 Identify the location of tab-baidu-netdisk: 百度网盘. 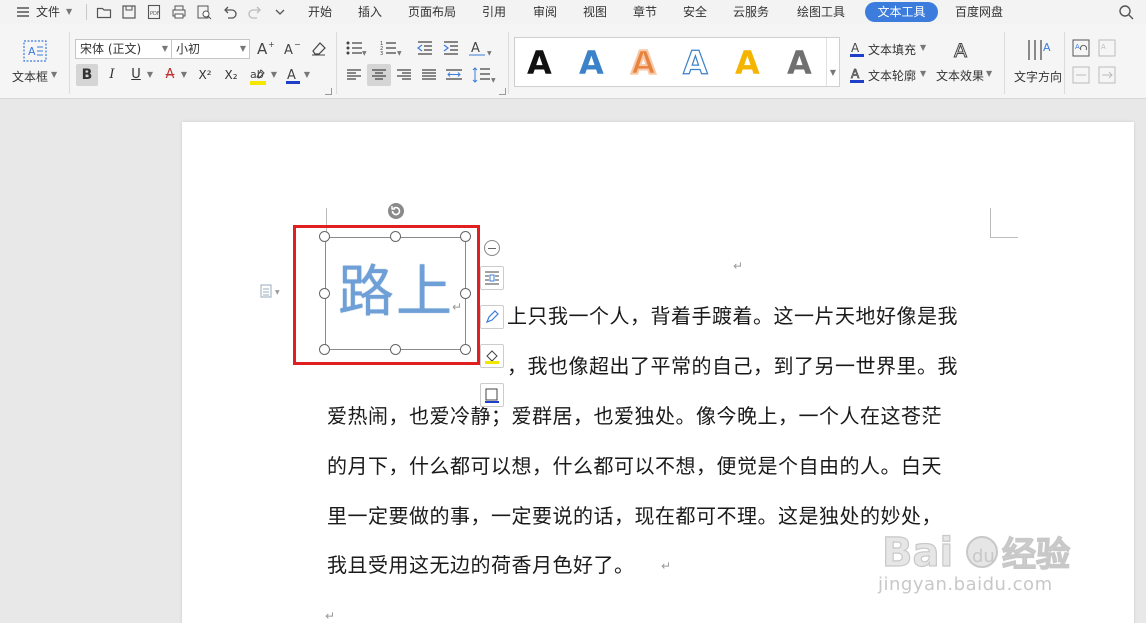
(979, 12).